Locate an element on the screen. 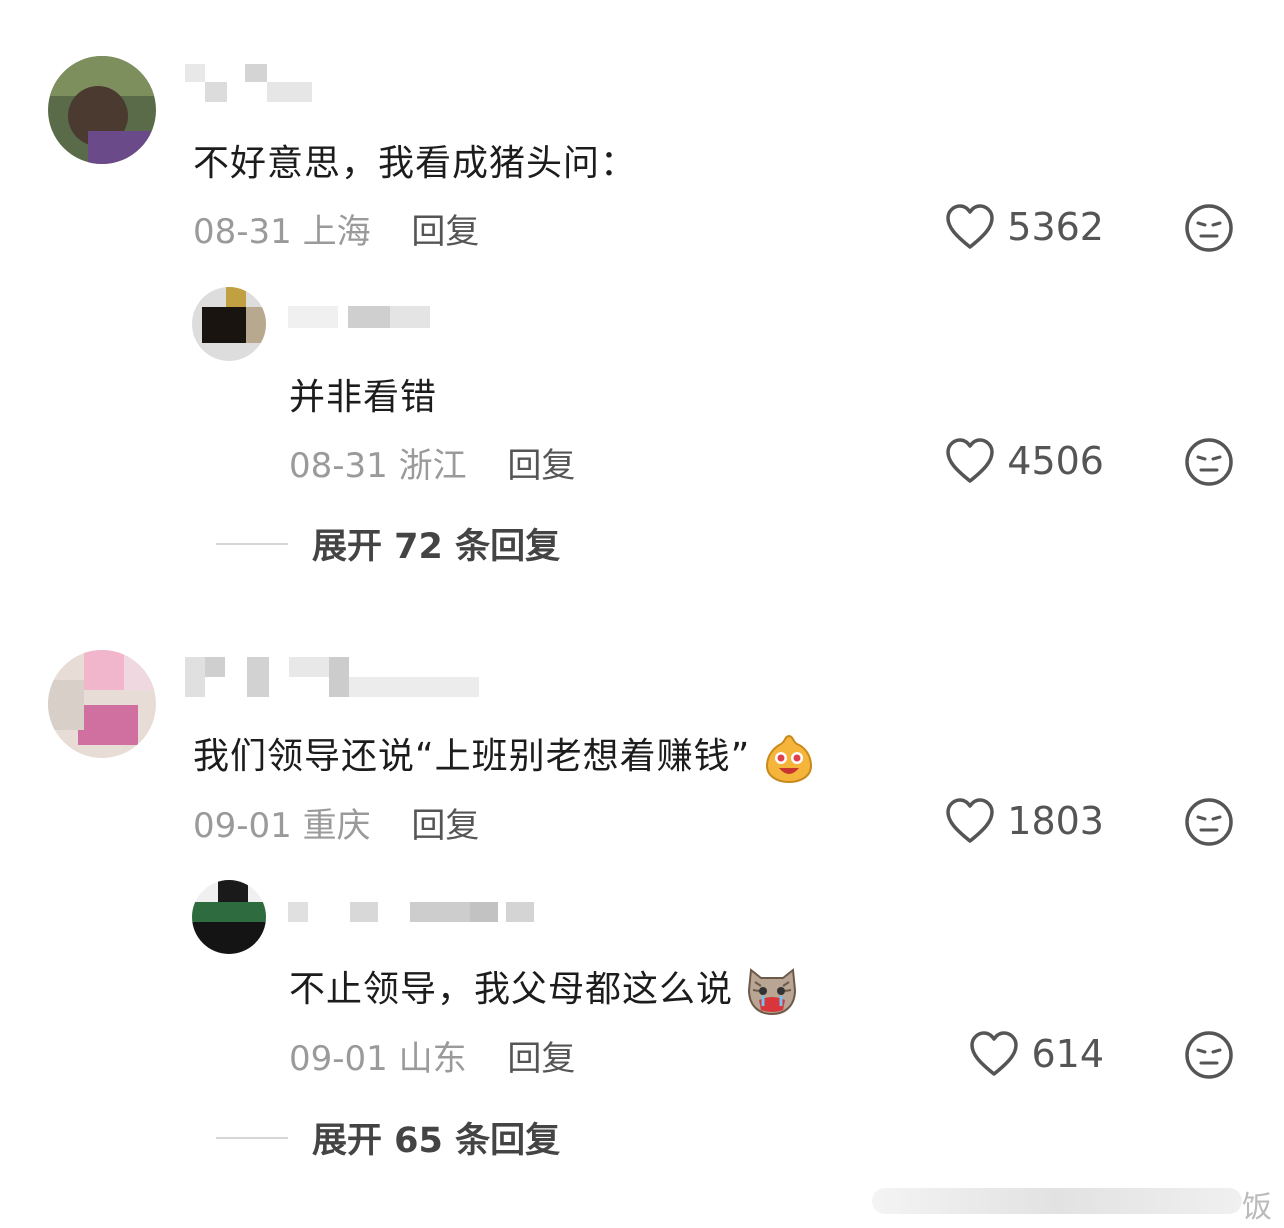 This screenshot has width=1284, height=1228. reply-meta: 08-31 浙江 回复 is located at coordinates (432, 462).